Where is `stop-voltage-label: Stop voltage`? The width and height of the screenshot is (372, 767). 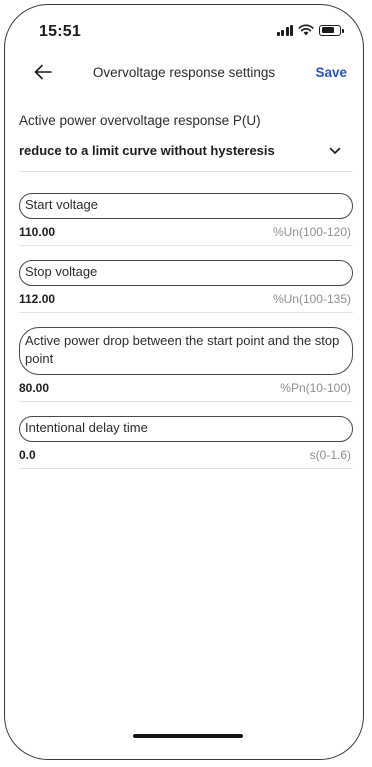 stop-voltage-label: Stop voltage is located at coordinates (186, 273).